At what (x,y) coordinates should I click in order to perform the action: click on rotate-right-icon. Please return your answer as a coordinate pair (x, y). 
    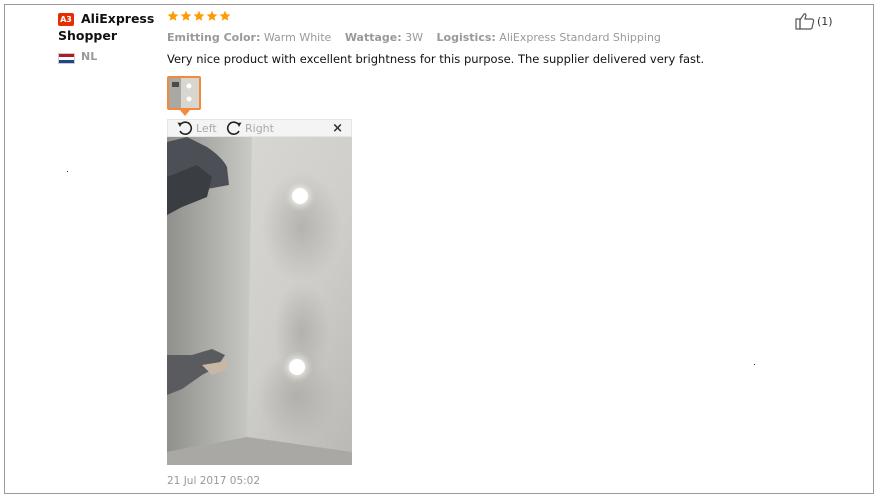
    Looking at the image, I should click on (234, 128).